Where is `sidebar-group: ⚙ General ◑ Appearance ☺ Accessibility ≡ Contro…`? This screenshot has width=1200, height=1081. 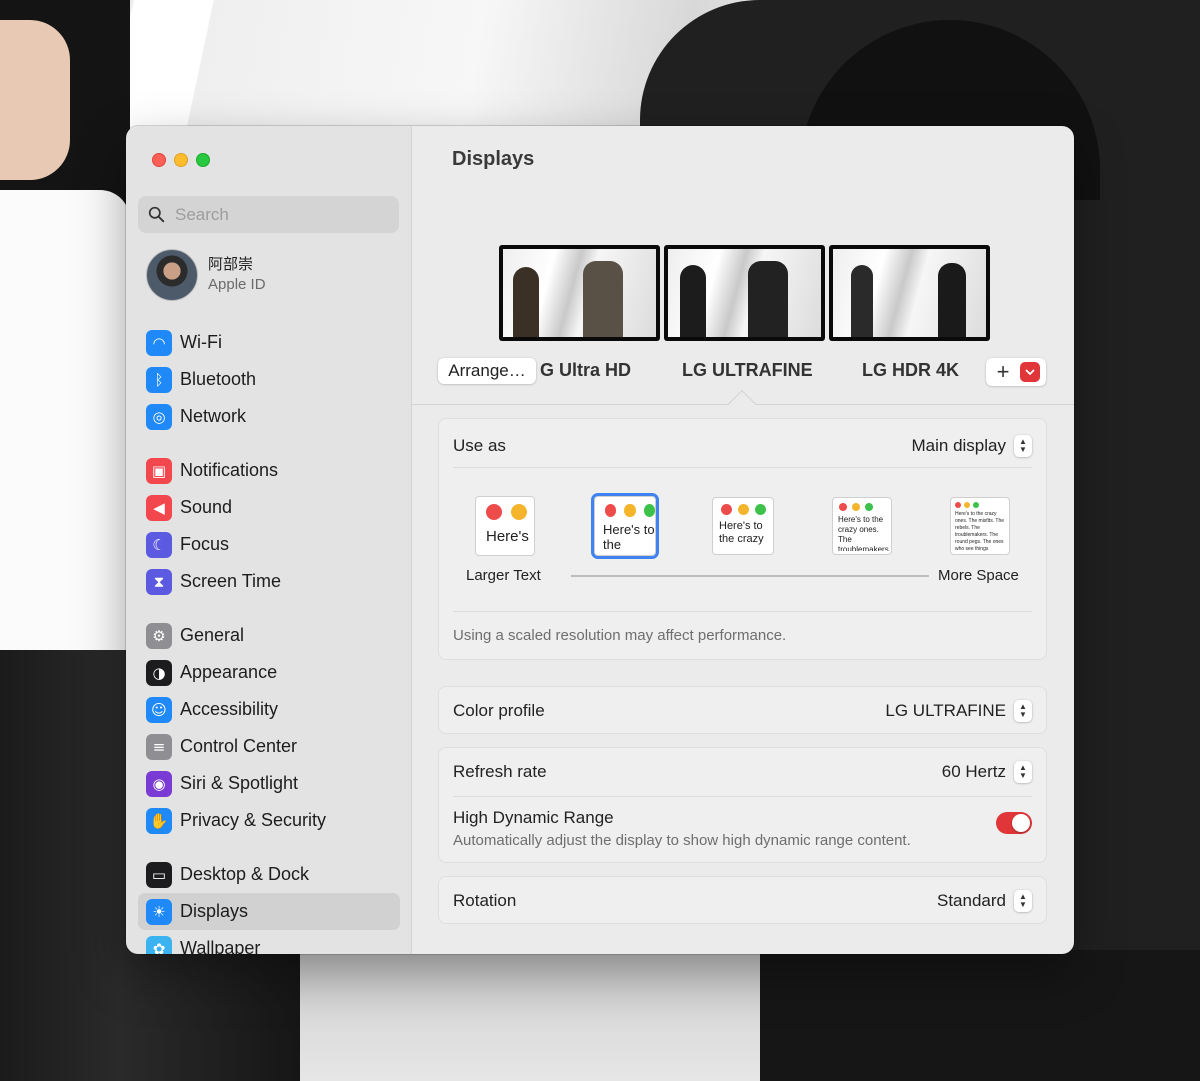 sidebar-group: ⚙ General ◑ Appearance ☺ Accessibility ≡ Contro… is located at coordinates (269, 728).